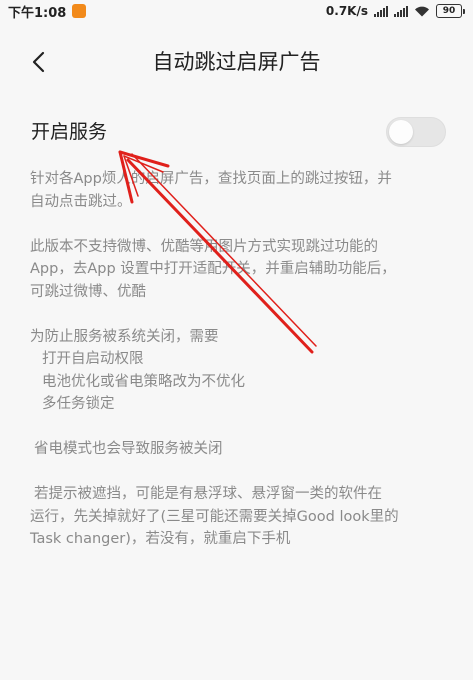  Describe the element at coordinates (208, 494) in the screenshot. I see `description-line: 若提示被遮挡，可能是有悬浮球、悬浮窗一类的软件在` at that location.